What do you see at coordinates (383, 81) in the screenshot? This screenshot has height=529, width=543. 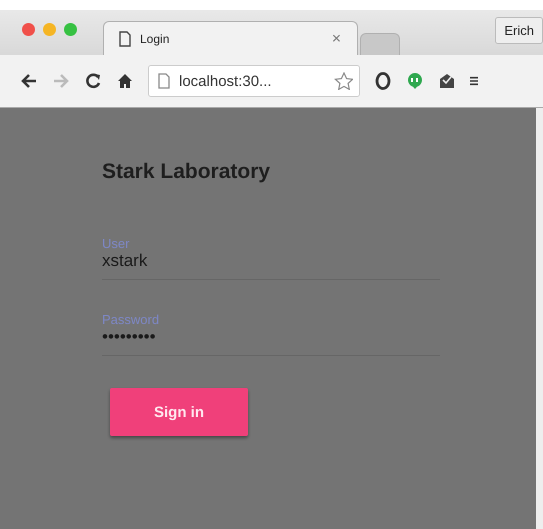 I see `ring-icon` at bounding box center [383, 81].